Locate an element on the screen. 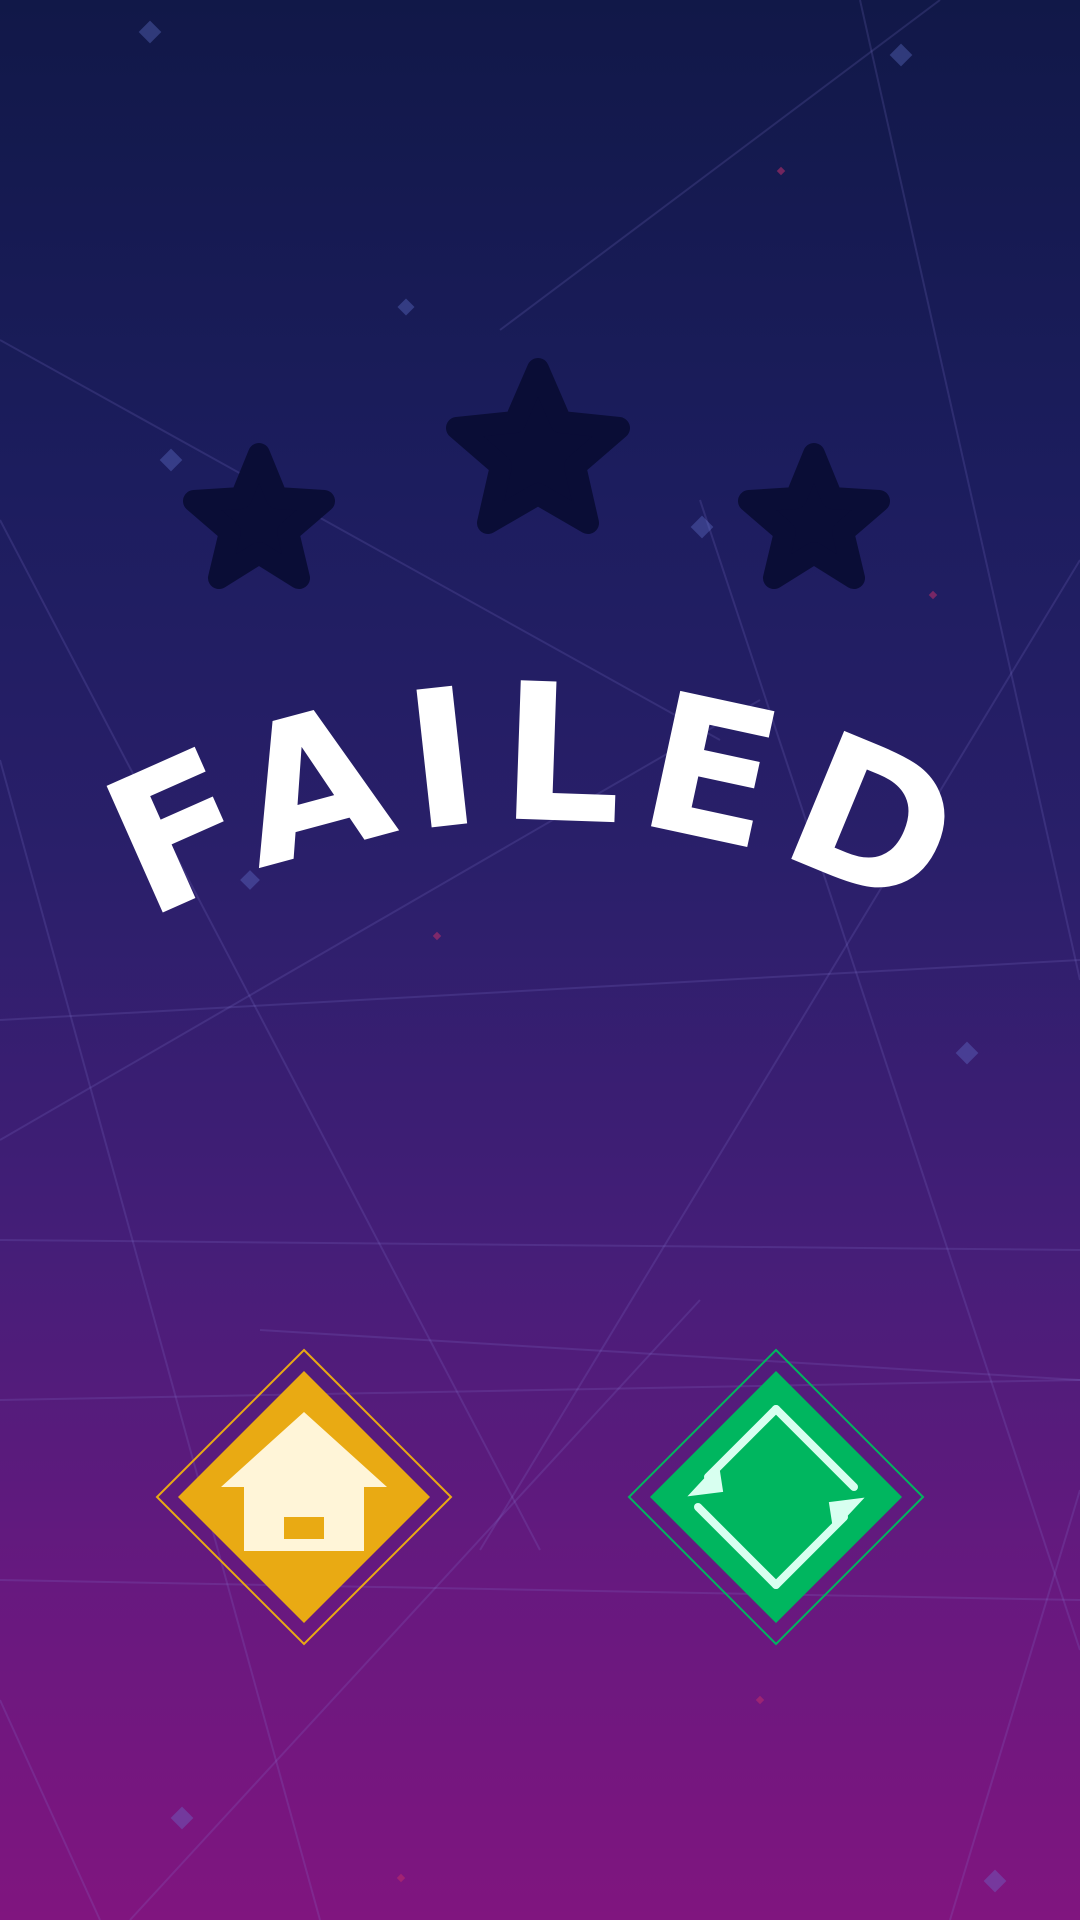 This screenshot has width=1080, height=1920. star-icon-right is located at coordinates (814, 516).